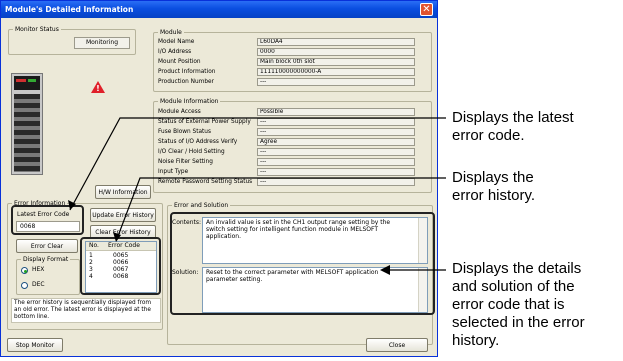 The width and height of the screenshot is (623, 361). I want to click on annotation-history: Displays the error history., so click(494, 186).